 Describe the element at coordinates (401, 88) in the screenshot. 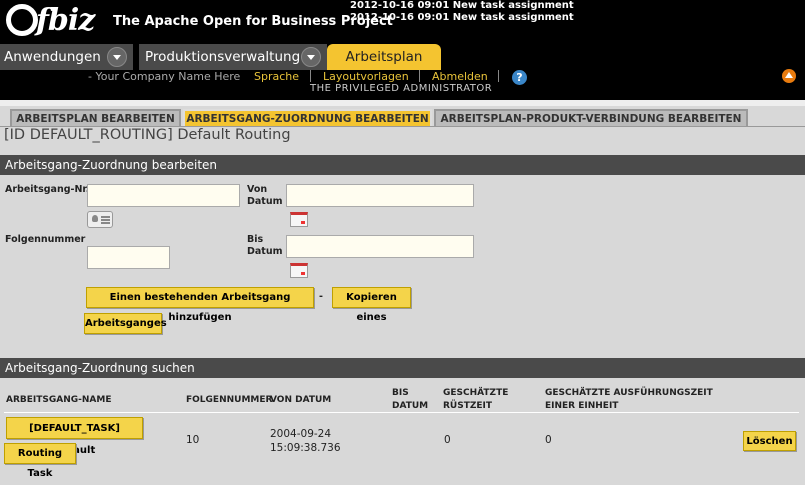

I see `user-name: THE PRIVILEGED ADMINISTRATOR` at that location.